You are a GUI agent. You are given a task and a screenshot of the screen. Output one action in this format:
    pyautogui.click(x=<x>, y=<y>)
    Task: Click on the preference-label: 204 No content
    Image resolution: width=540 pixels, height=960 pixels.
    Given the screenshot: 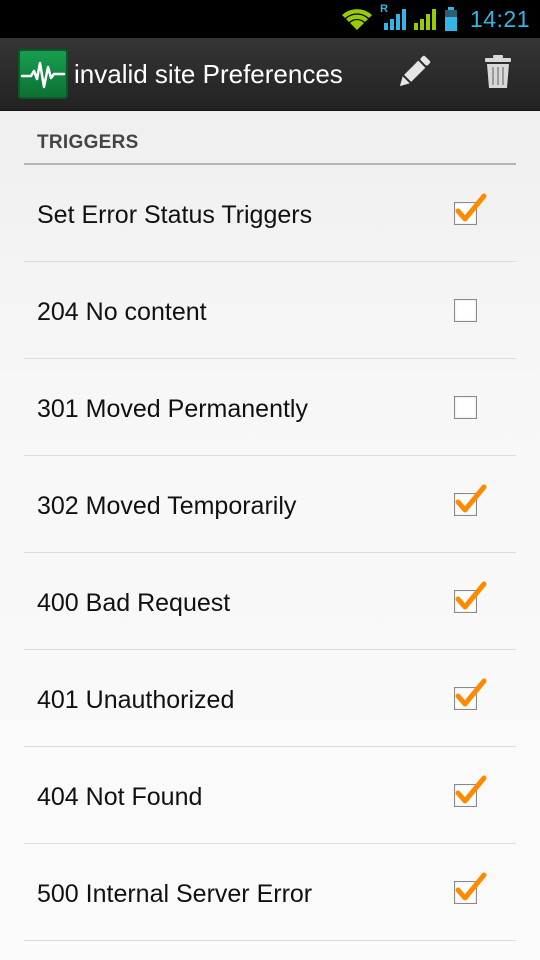 What is the action you would take?
    pyautogui.click(x=122, y=312)
    